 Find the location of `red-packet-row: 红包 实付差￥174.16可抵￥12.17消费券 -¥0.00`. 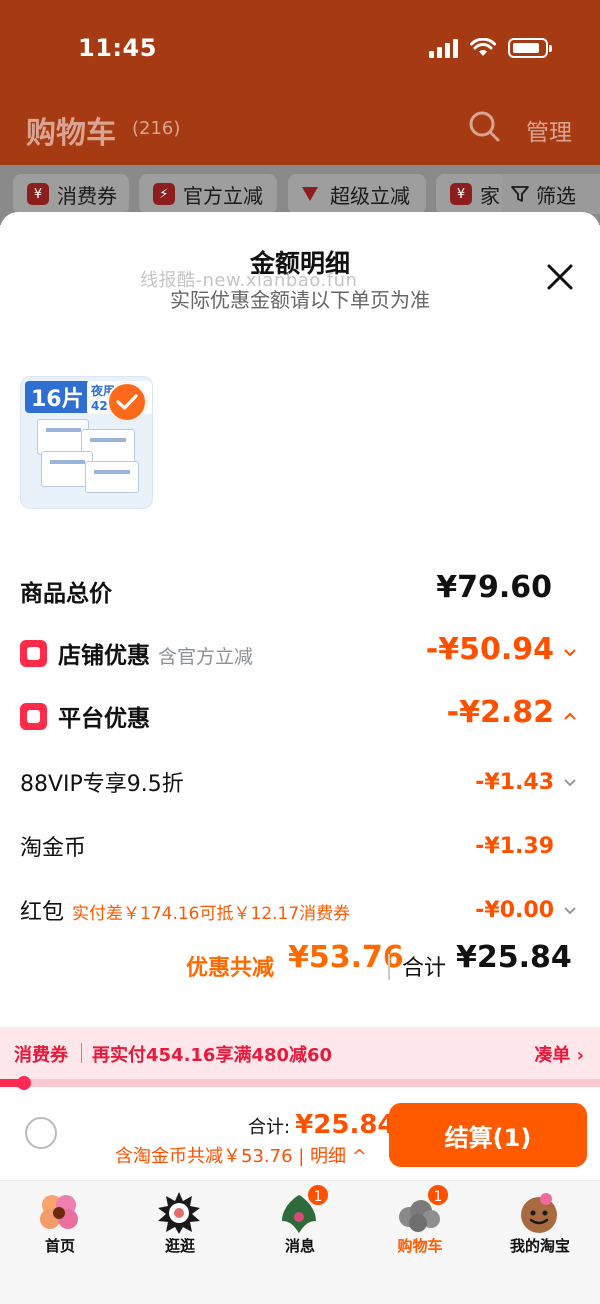

red-packet-row: 红包 实付差￥174.16可抵￥12.17消费券 -¥0.00 is located at coordinates (300, 914).